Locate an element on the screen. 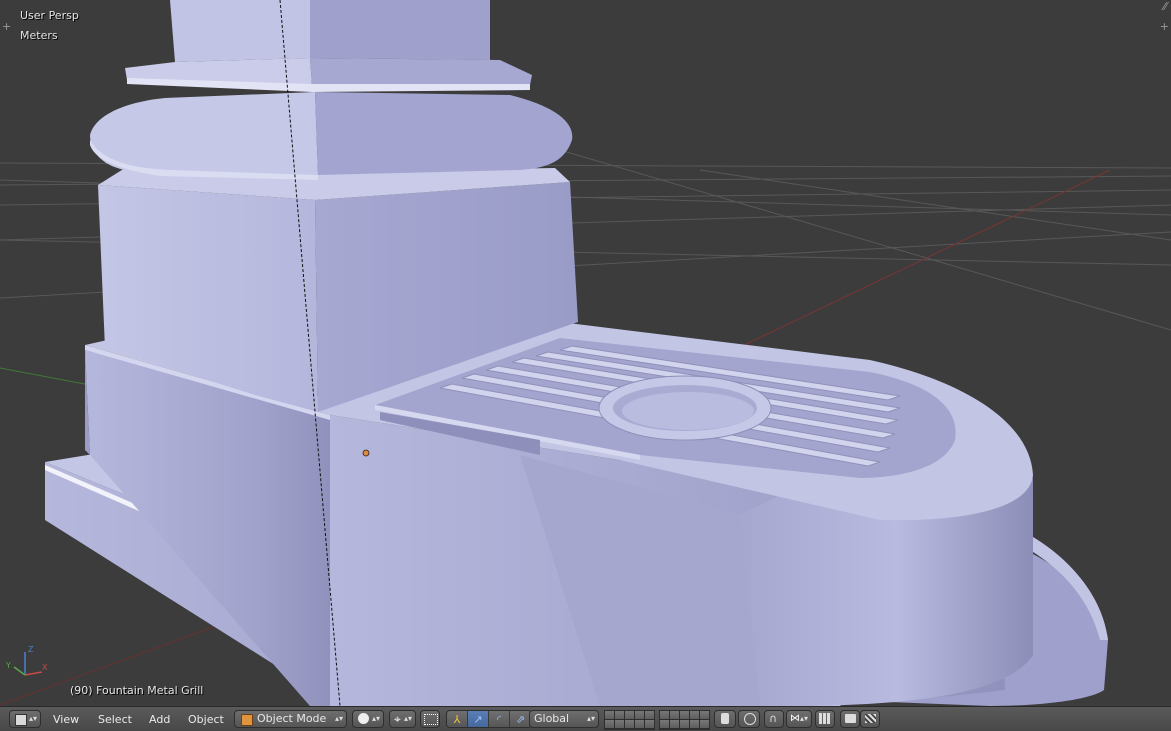 The image size is (1171, 731). pillar-cap-right is located at coordinates (421, 71).